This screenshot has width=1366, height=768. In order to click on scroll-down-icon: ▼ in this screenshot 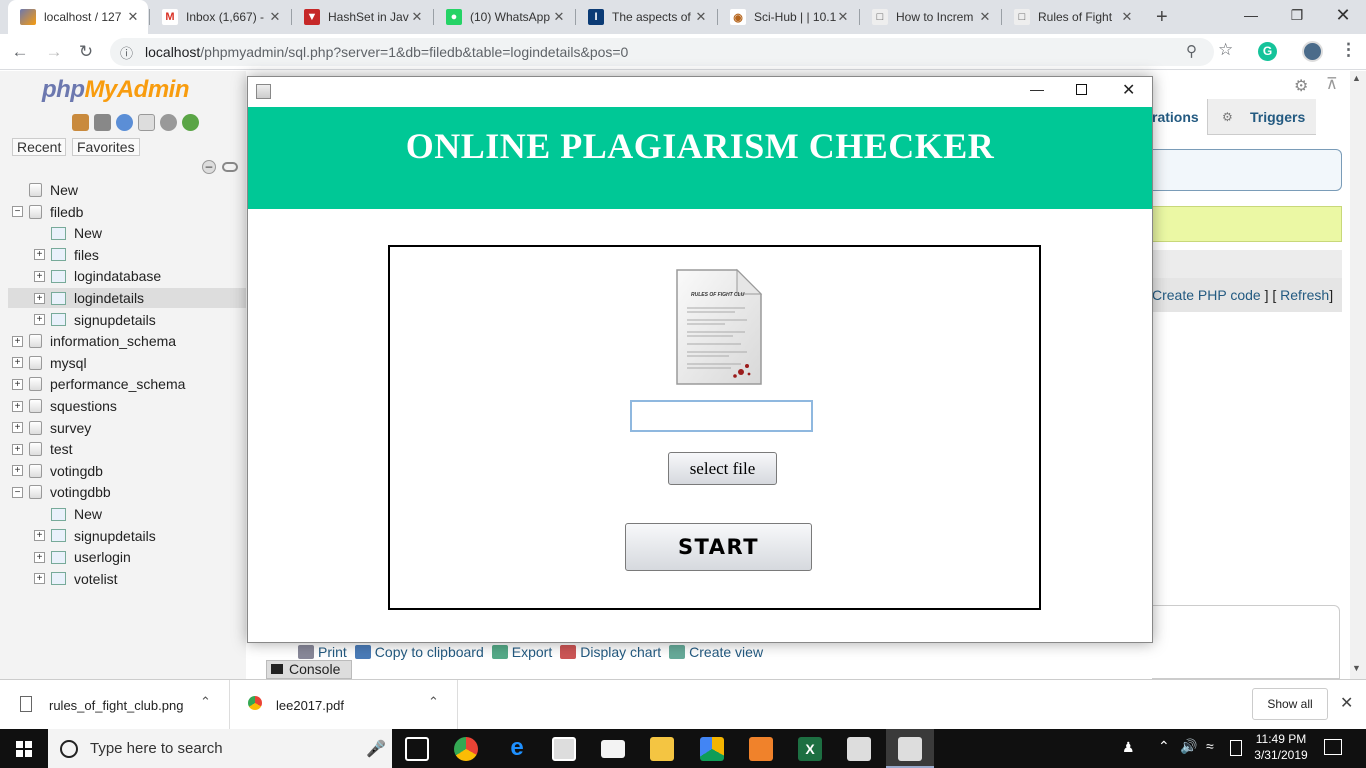, I will do `click(1356, 668)`.